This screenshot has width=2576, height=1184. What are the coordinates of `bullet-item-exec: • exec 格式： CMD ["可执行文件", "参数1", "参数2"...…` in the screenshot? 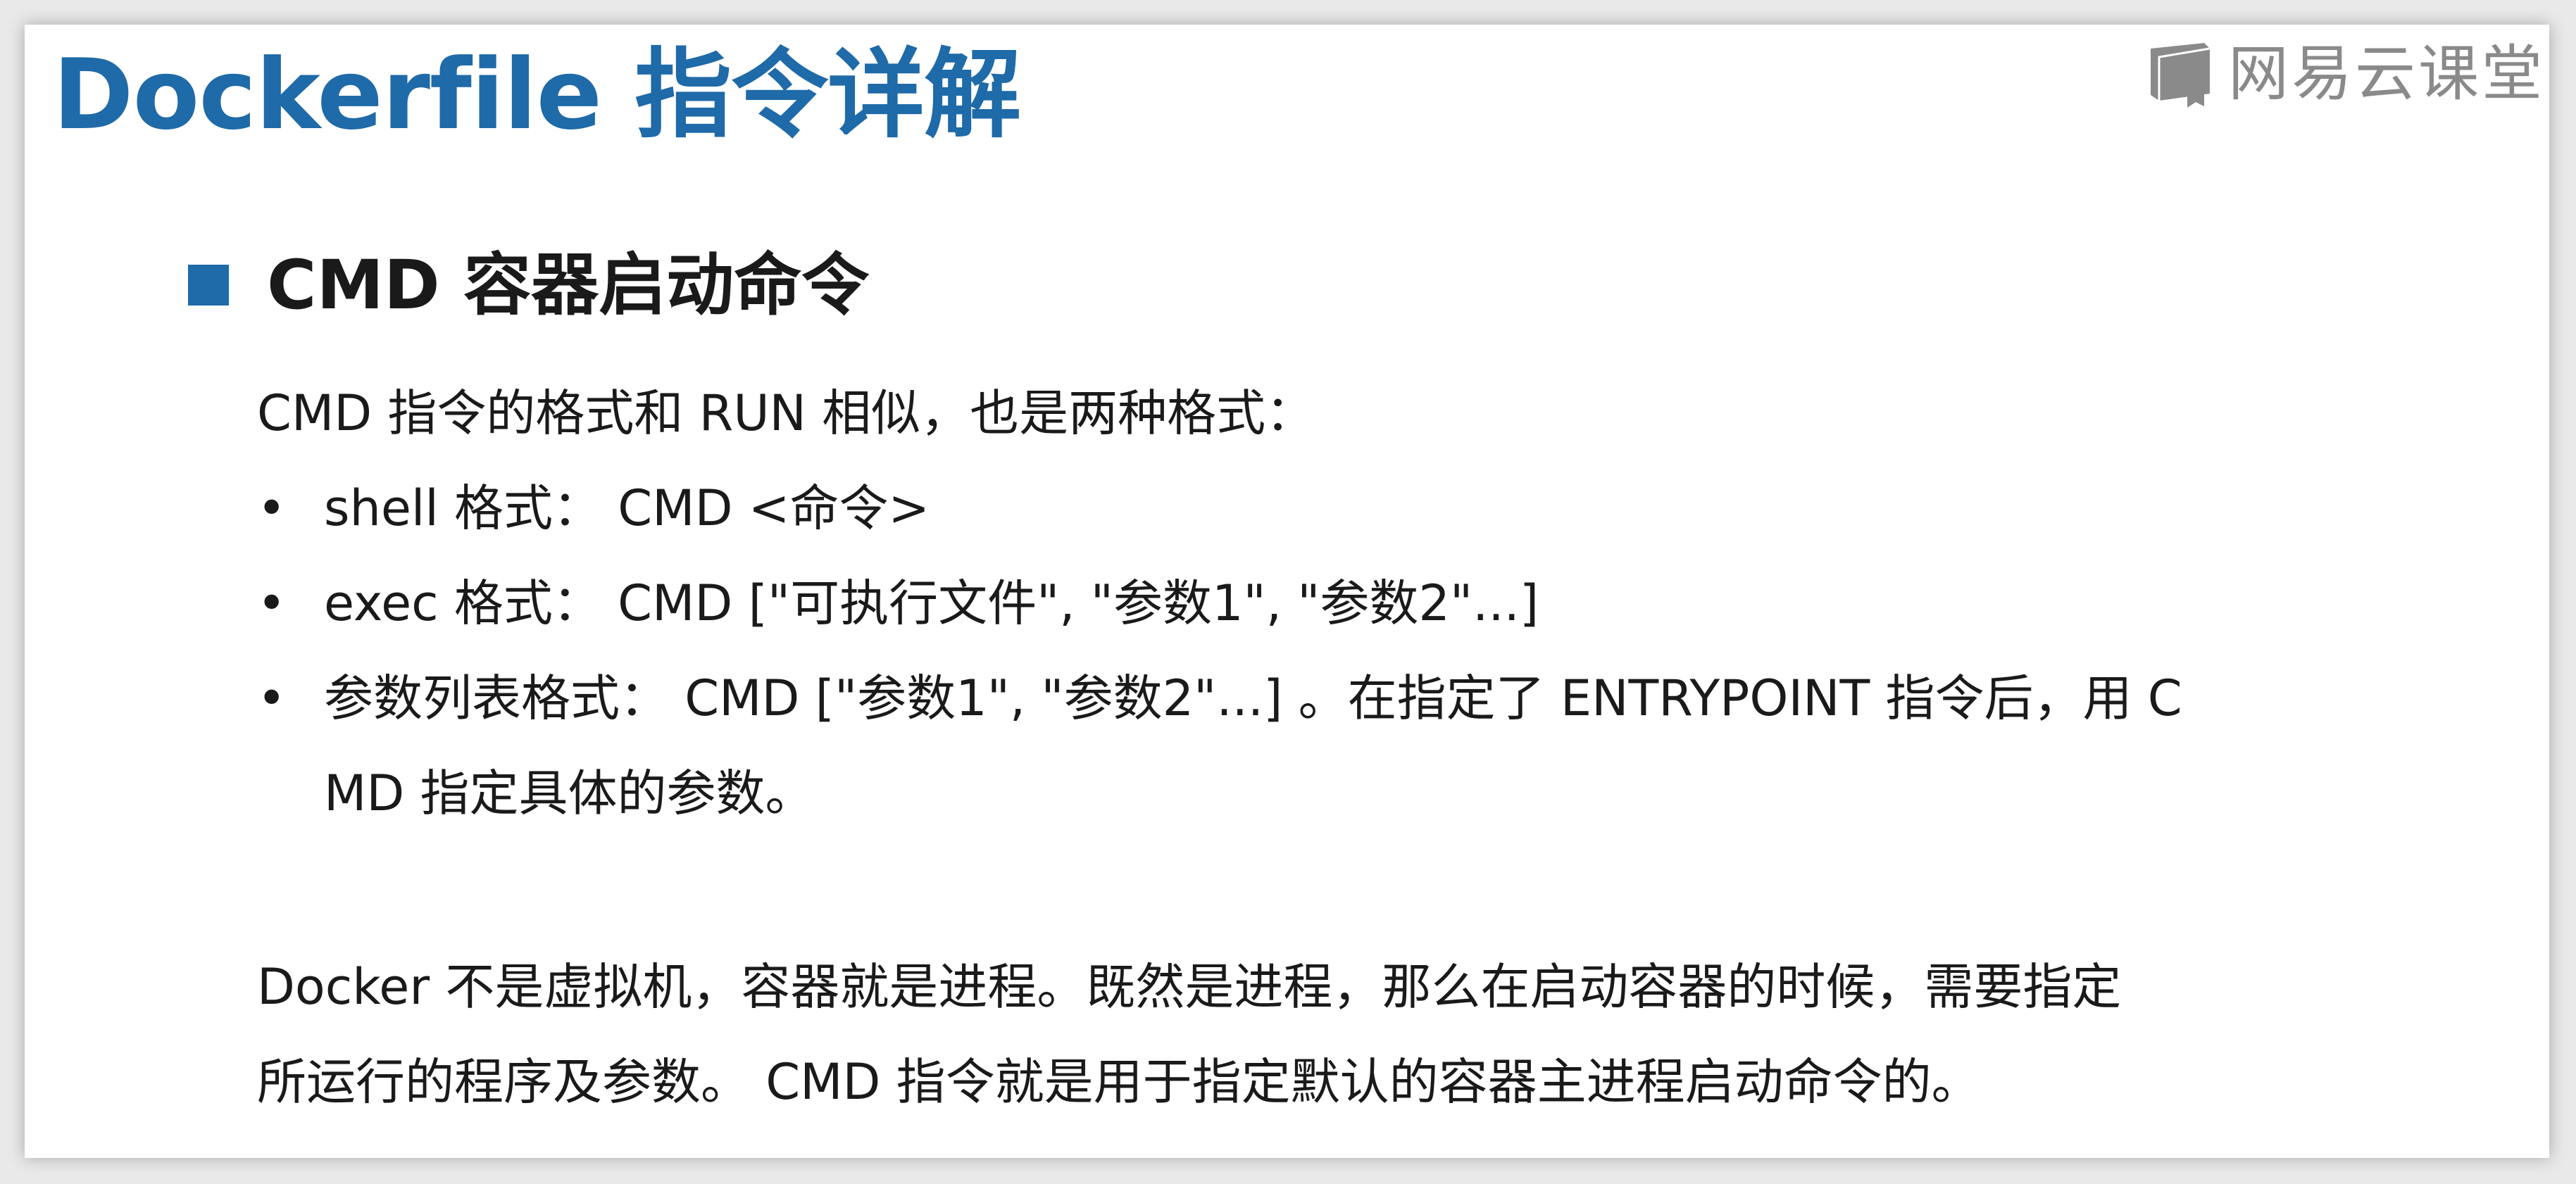 It's located at (898, 603).